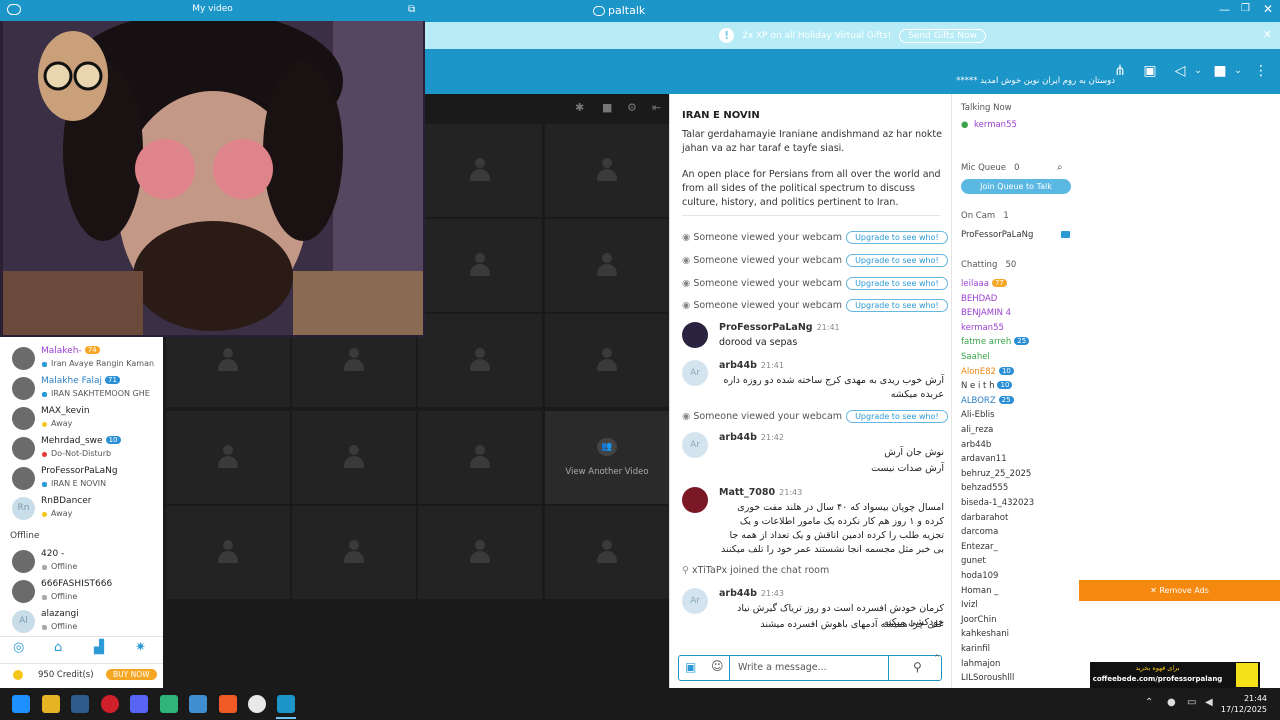  I want to click on camera-icon: ■, so click(1220, 71).